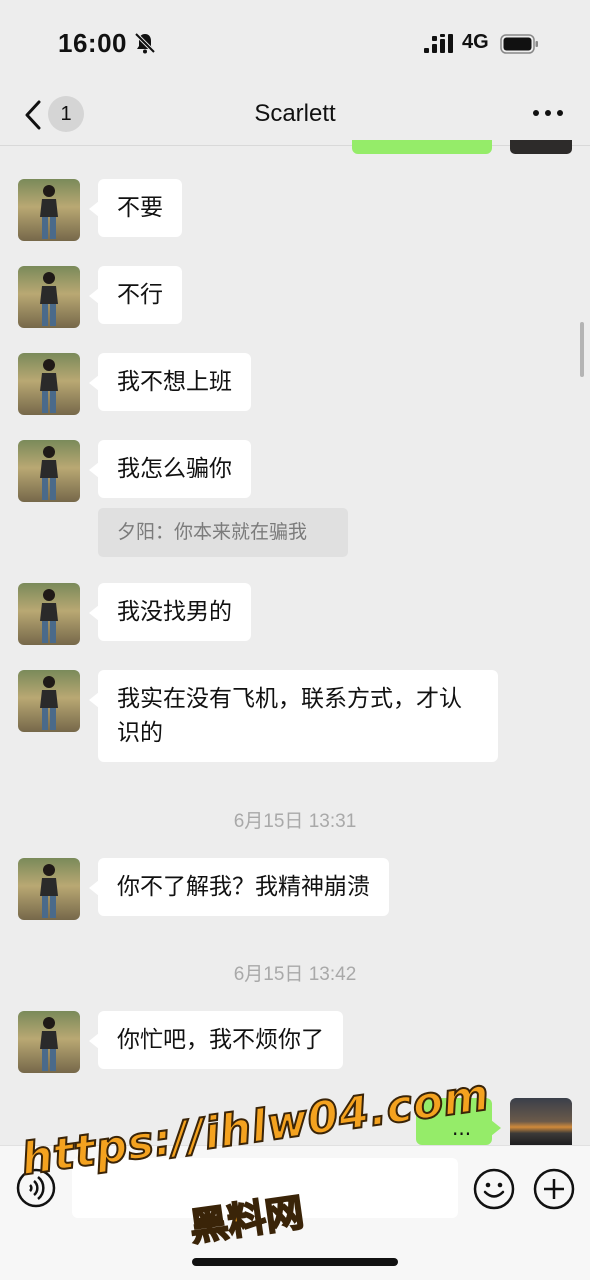  Describe the element at coordinates (295, 974) in the screenshot. I see `message-timestamp: 6月15日 13:42` at that location.